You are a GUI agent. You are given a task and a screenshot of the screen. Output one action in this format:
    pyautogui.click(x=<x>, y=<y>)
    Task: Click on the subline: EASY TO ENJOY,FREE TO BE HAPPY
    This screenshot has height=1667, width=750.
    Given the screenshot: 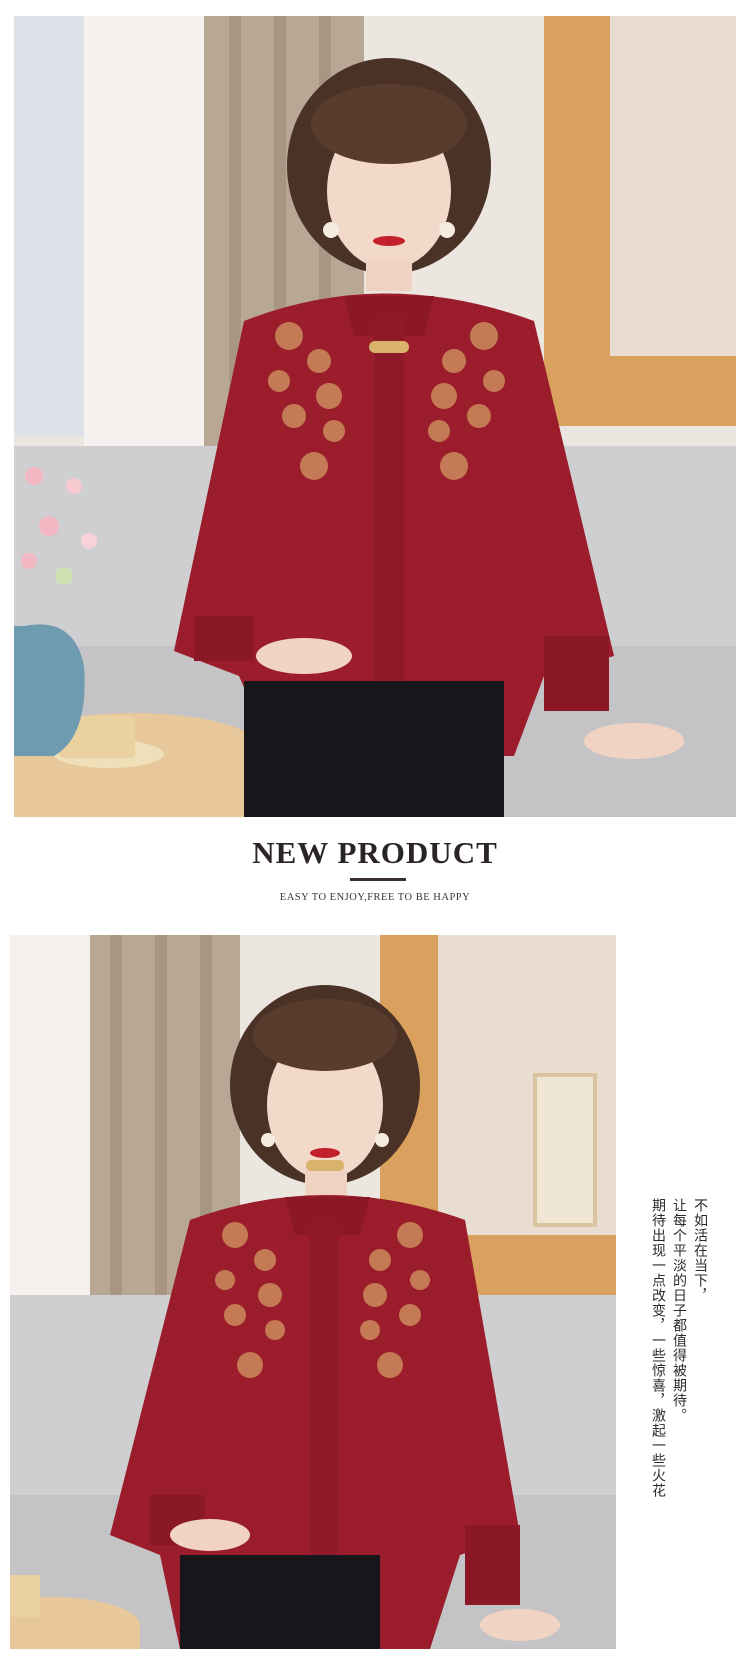 What is the action you would take?
    pyautogui.click(x=375, y=897)
    